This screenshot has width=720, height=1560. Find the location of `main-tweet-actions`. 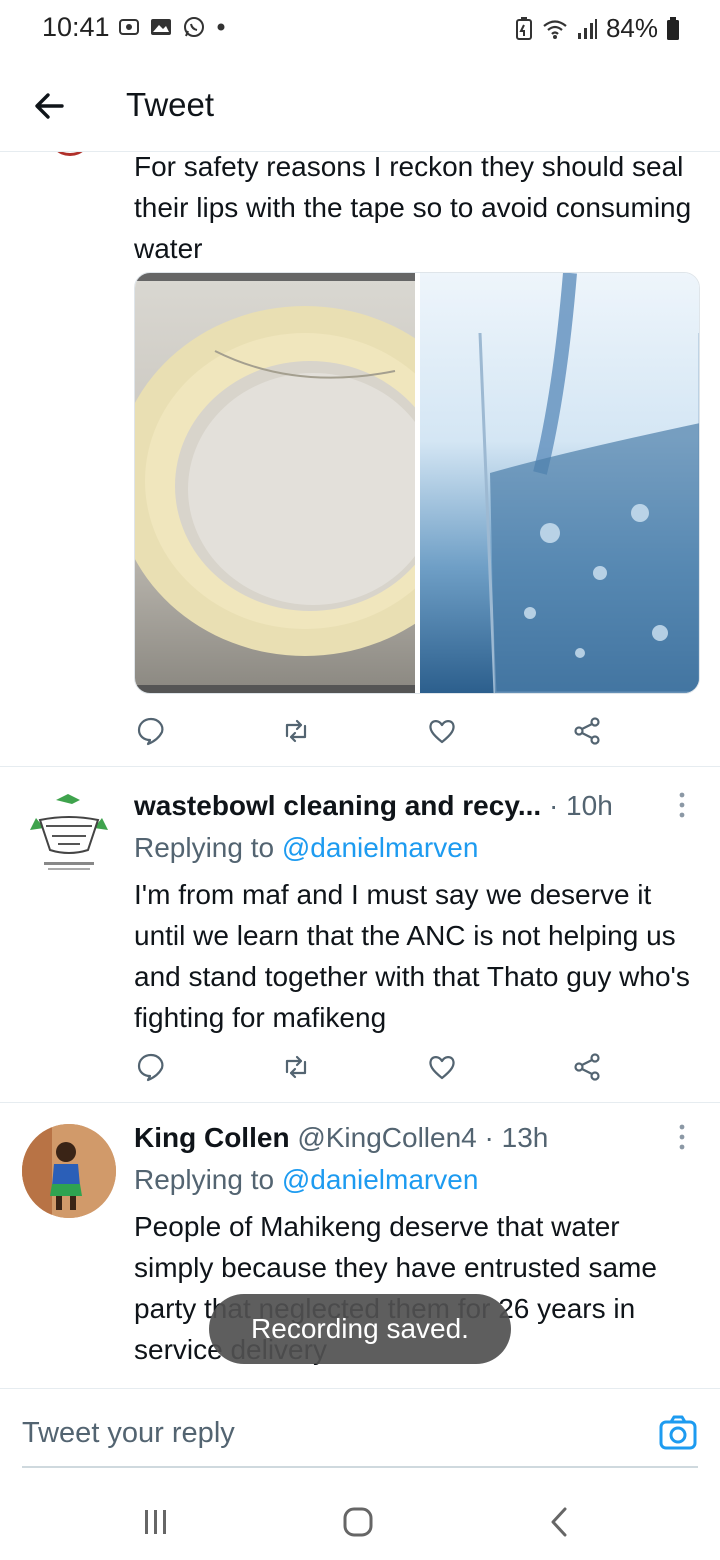

main-tweet-actions is located at coordinates (369, 734).